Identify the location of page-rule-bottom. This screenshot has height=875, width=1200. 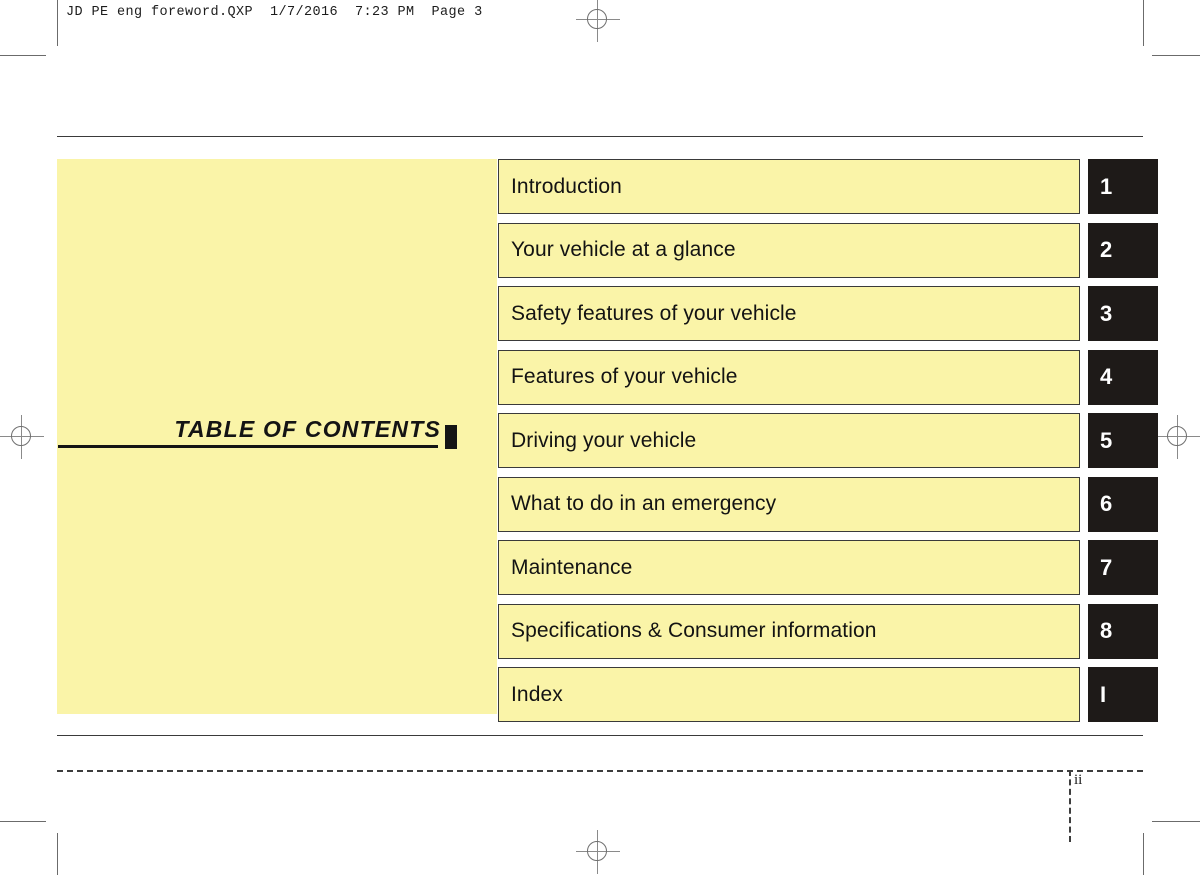
(600, 735).